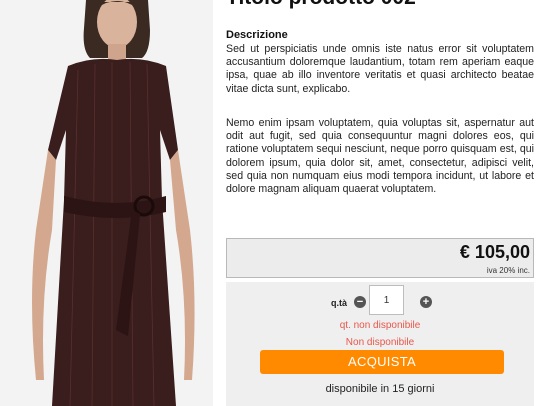 The image size is (540, 406). Describe the element at coordinates (339, 303) in the screenshot. I see `quantity-label: q.tà` at that location.